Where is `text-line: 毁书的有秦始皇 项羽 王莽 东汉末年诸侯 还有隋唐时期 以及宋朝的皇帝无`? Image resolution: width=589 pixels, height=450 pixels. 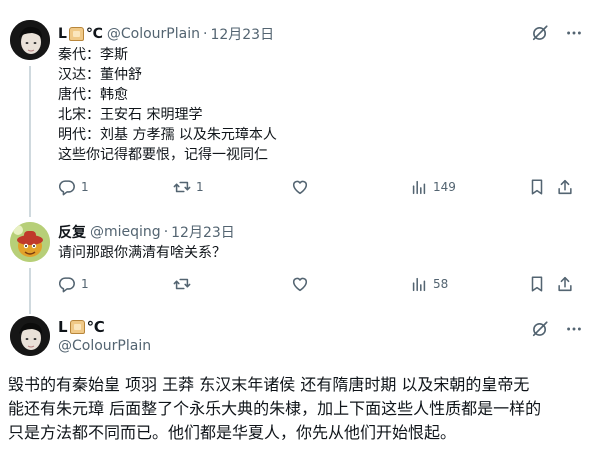 text-line: 毁书的有秦始皇 项羽 王莽 东汉末年诸侯 还有隋唐时期 以及宋朝的皇帝无 is located at coordinates (269, 384).